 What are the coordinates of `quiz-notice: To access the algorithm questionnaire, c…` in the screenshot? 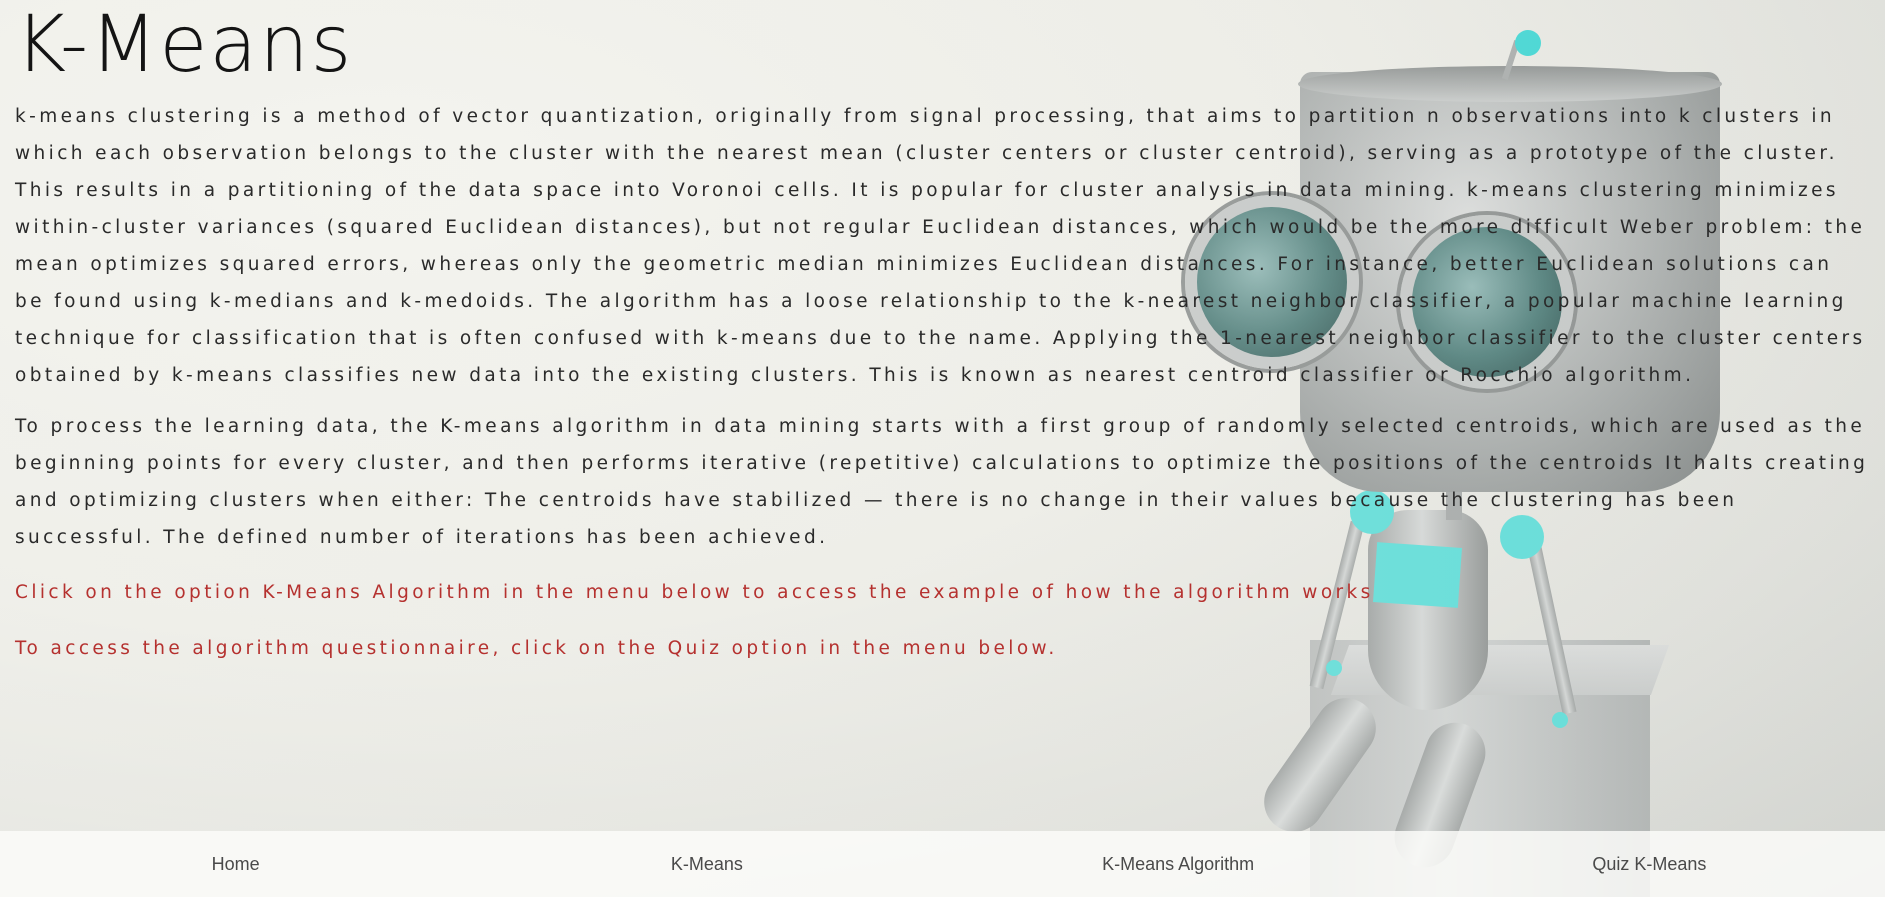 It's located at (536, 648).